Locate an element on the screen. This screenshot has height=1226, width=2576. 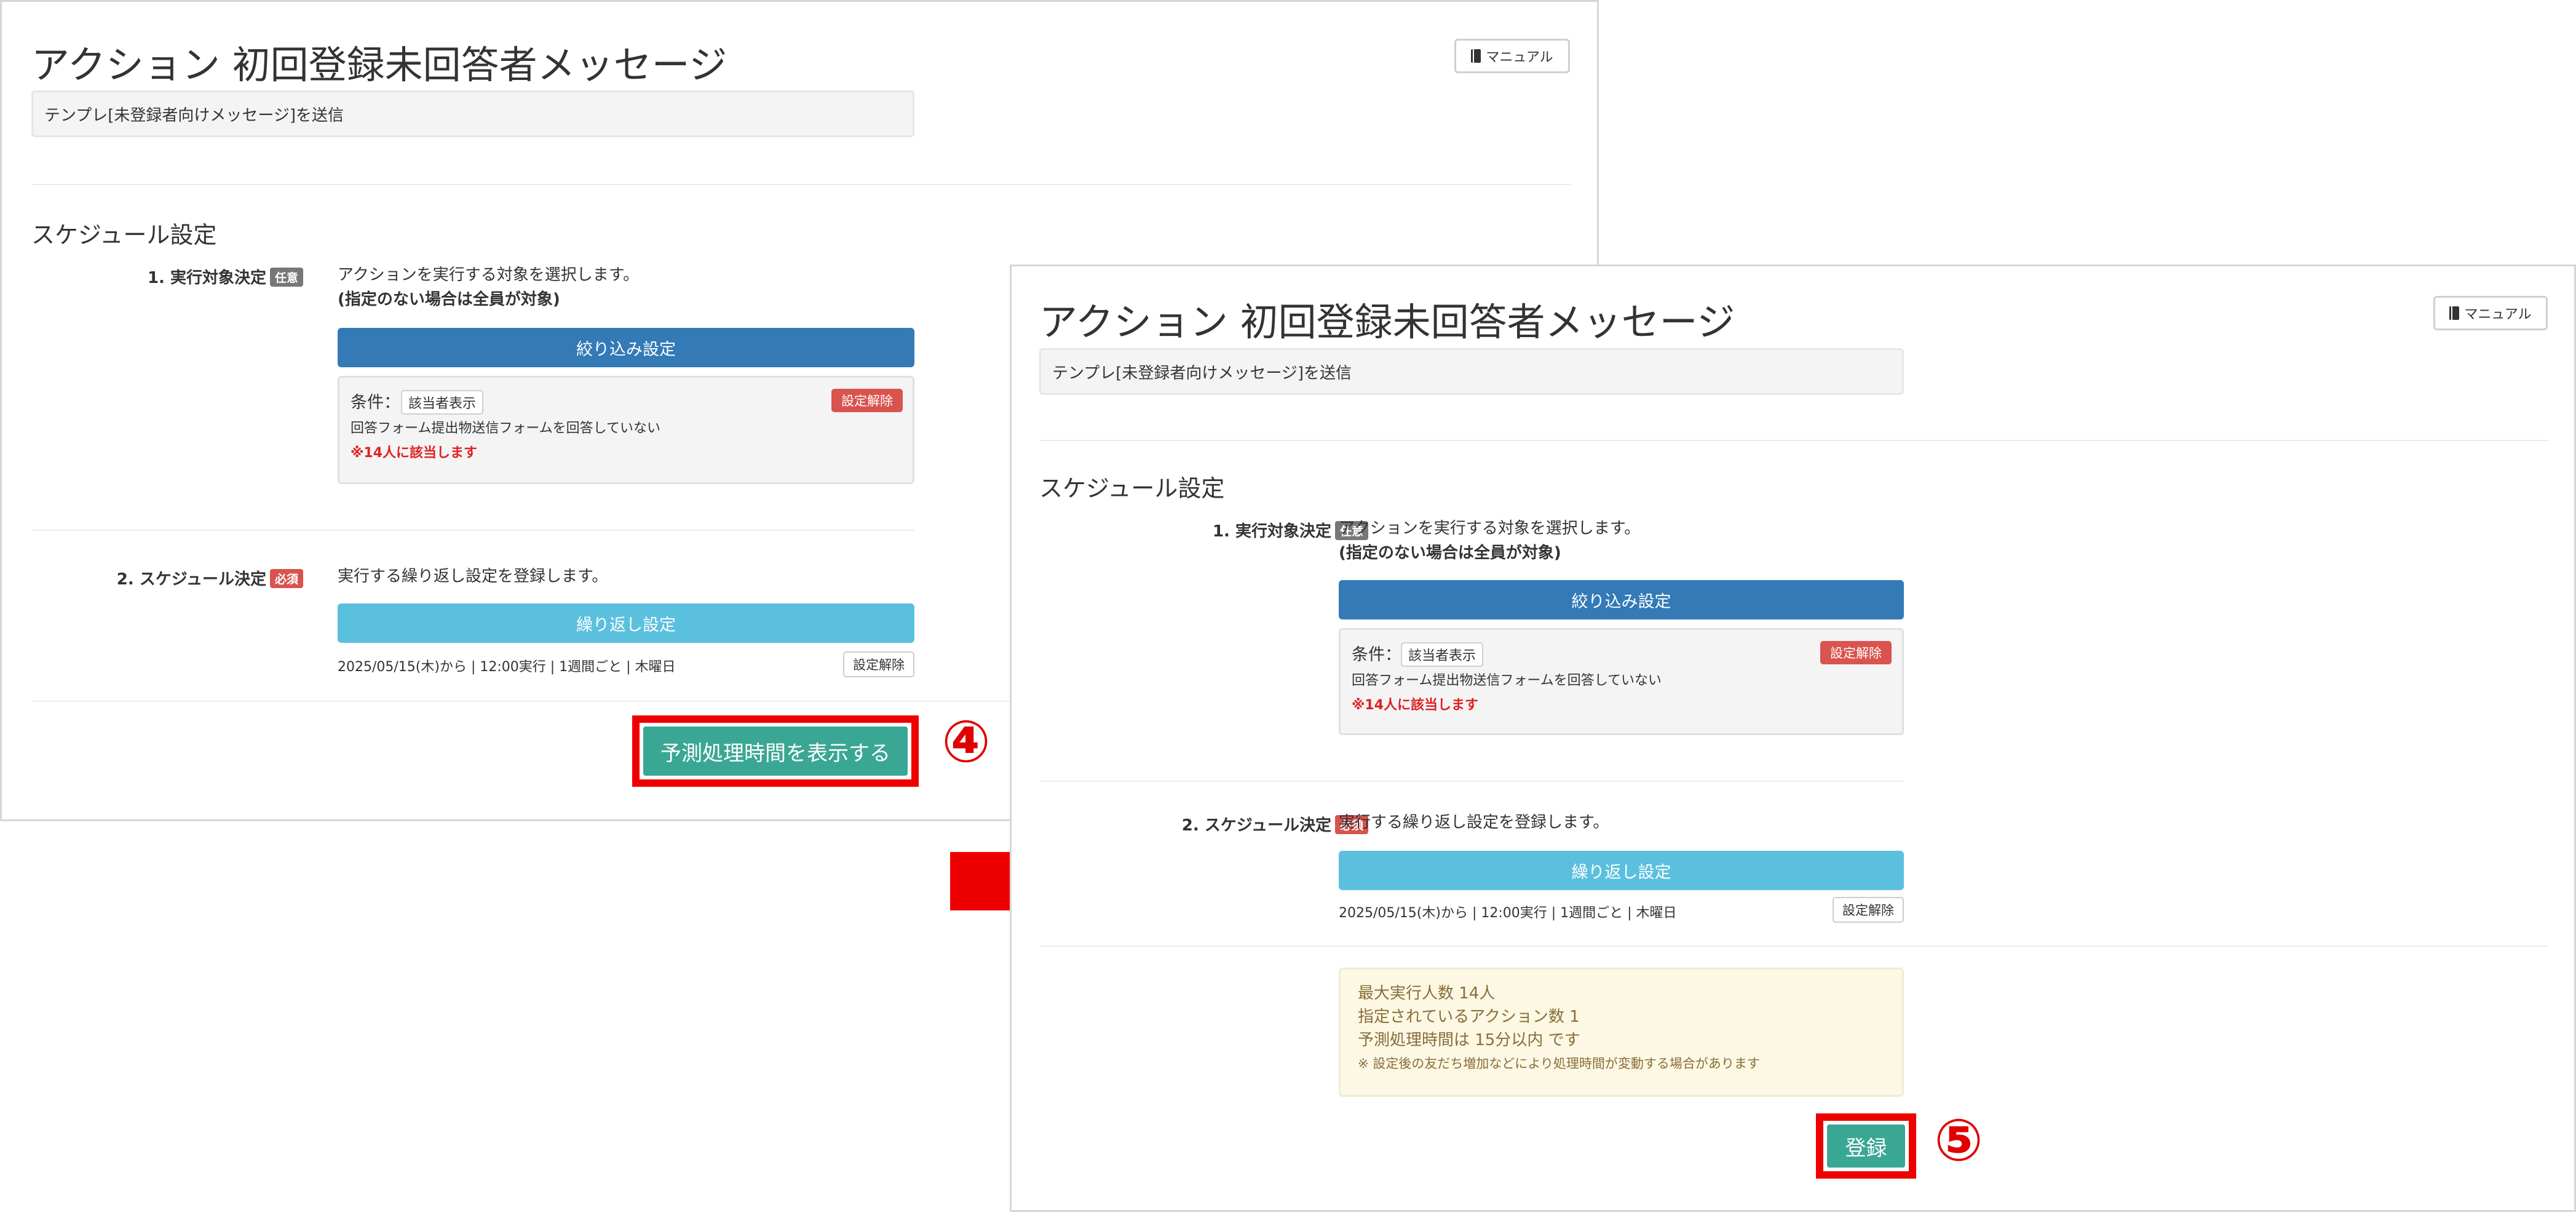
estimate-note: ※ 設定後の友だち増加などにより処理時間が変動する場合があります is located at coordinates (1559, 1063).